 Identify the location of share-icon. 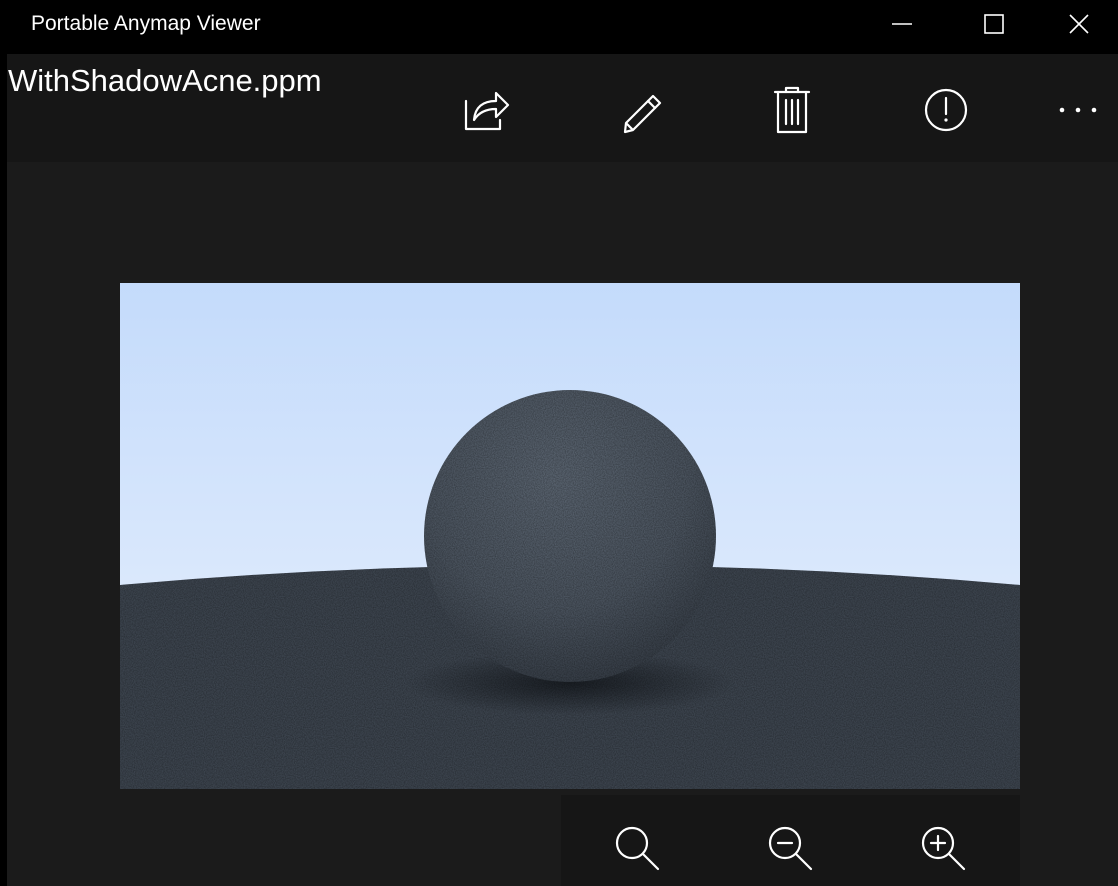
(487, 111).